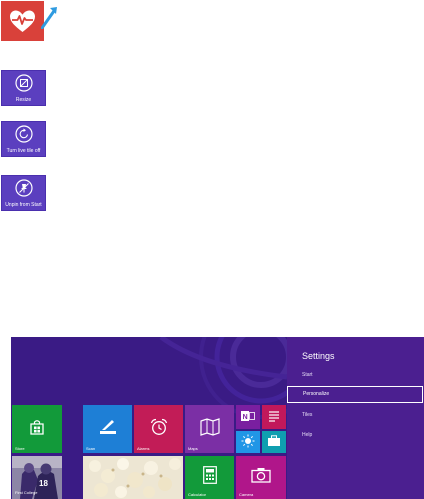 This screenshot has height=499, width=424. What do you see at coordinates (49, 18) in the screenshot?
I see `arrow-up-right-icon` at bounding box center [49, 18].